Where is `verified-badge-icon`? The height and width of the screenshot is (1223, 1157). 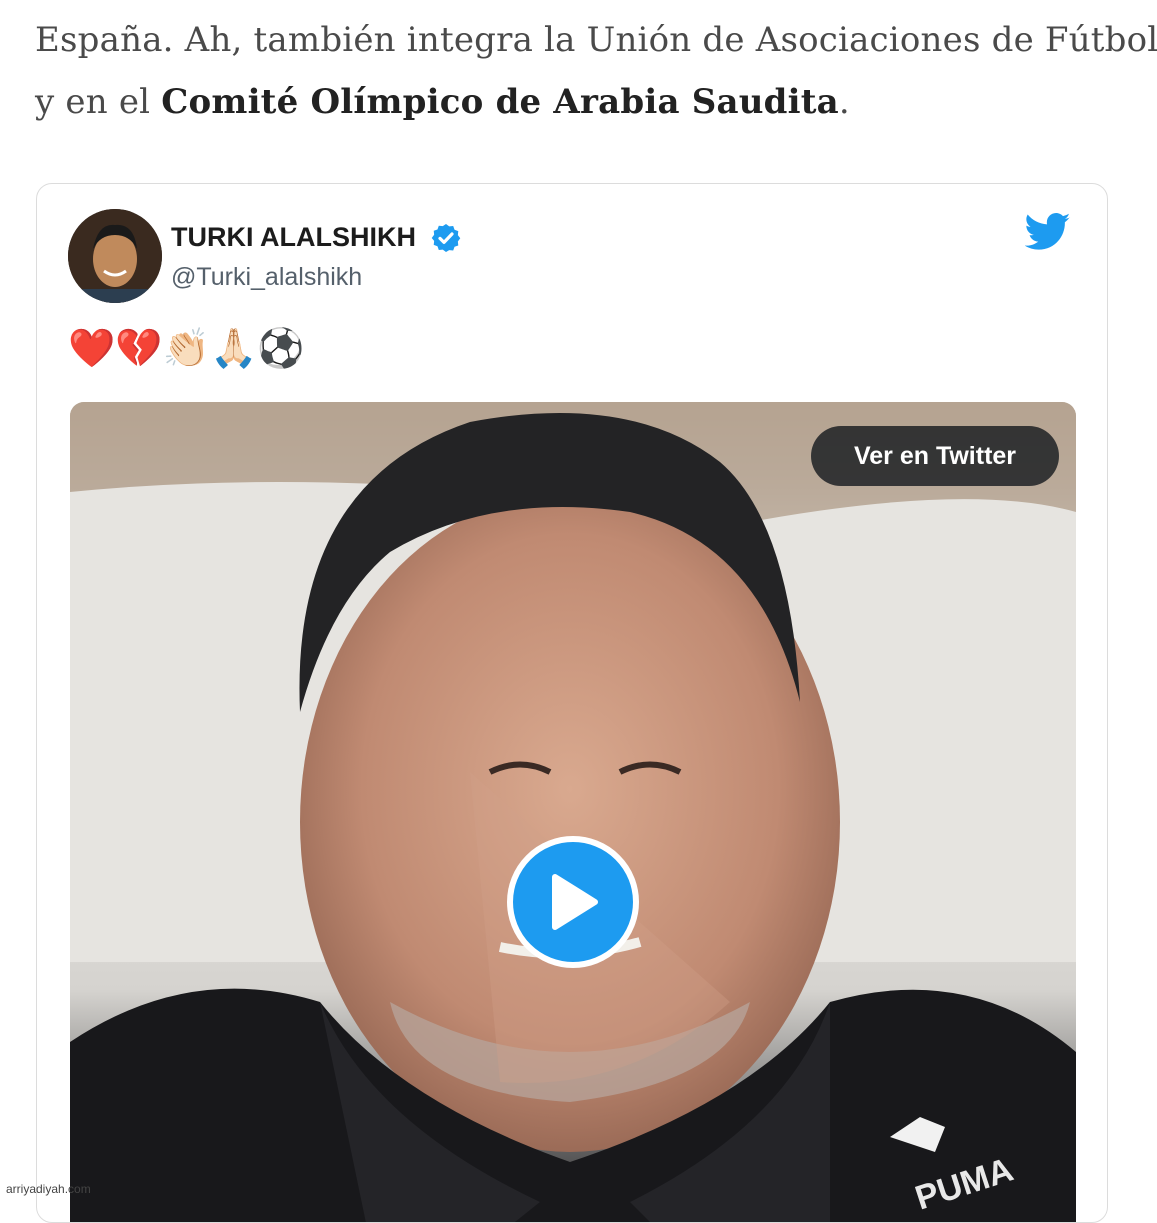 verified-badge-icon is located at coordinates (446, 238).